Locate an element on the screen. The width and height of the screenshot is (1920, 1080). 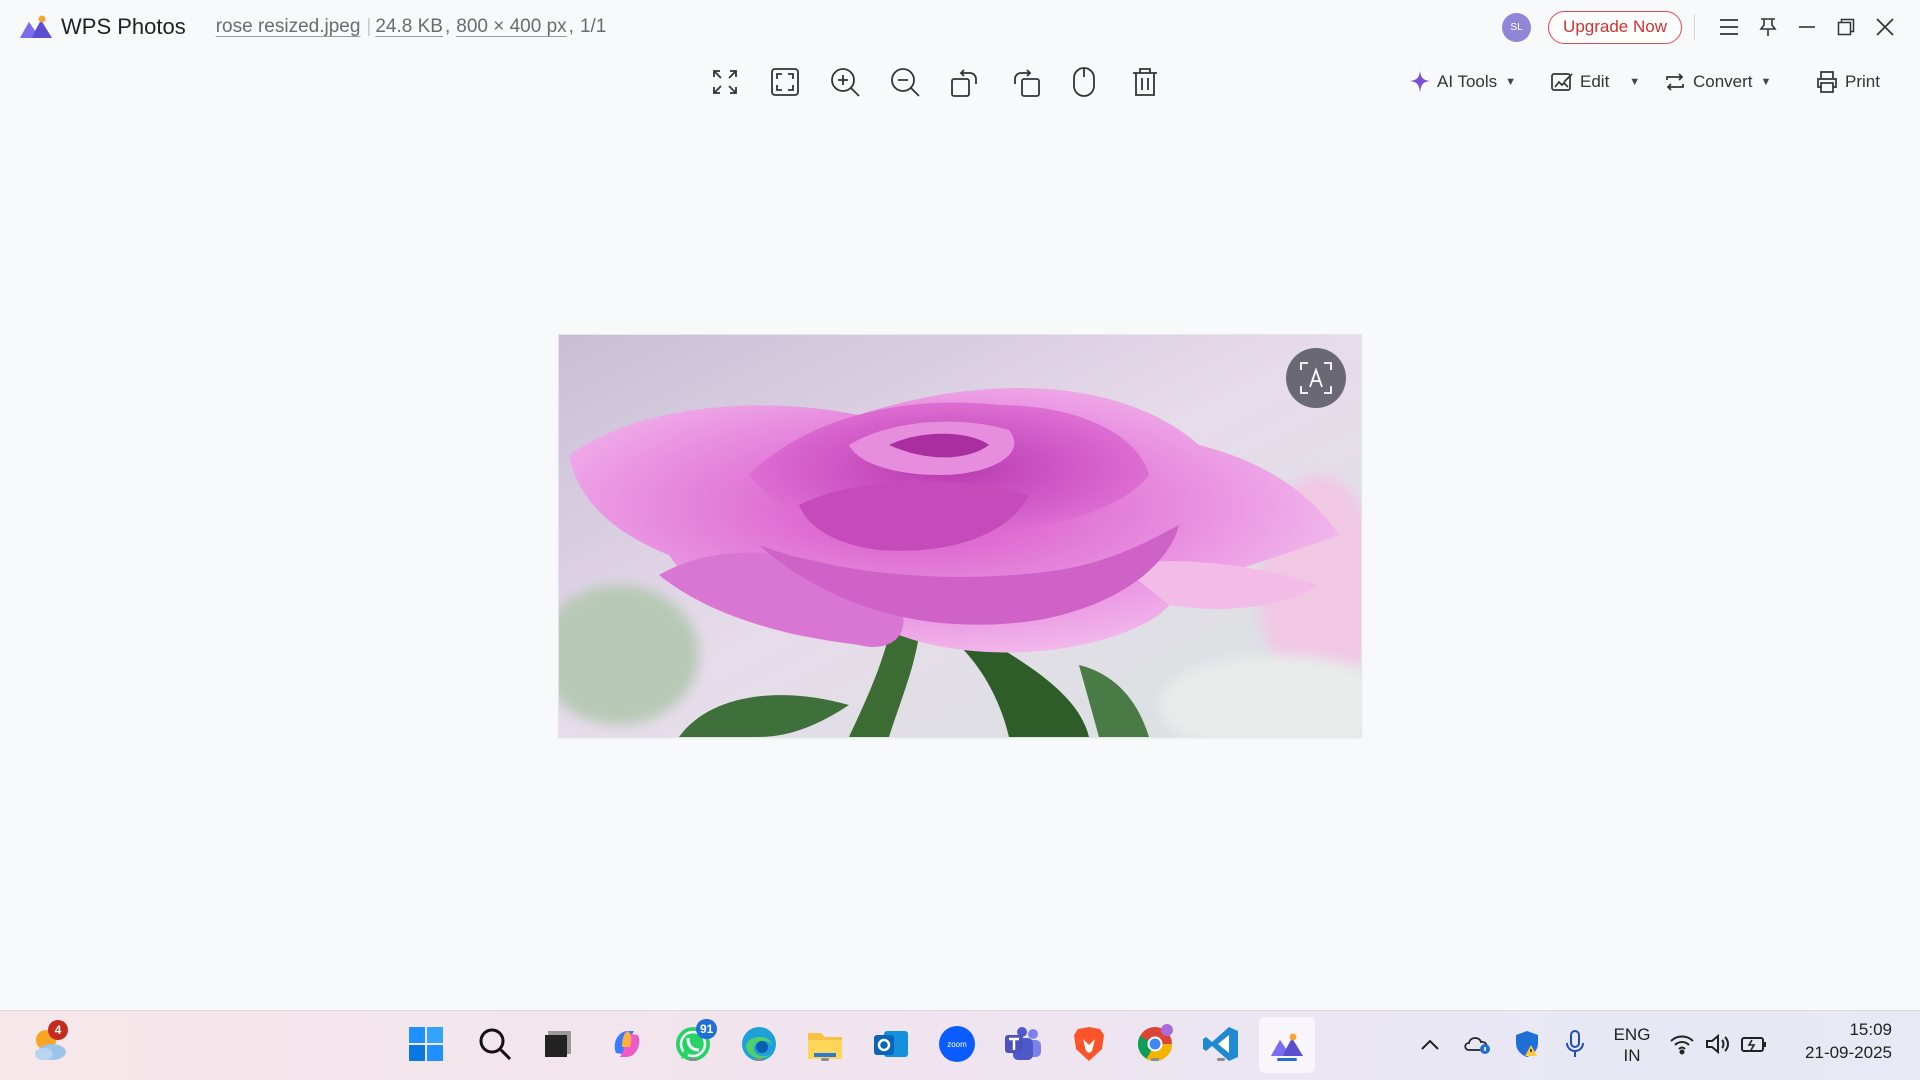
vscode-running-indicator is located at coordinates (1221, 1059).